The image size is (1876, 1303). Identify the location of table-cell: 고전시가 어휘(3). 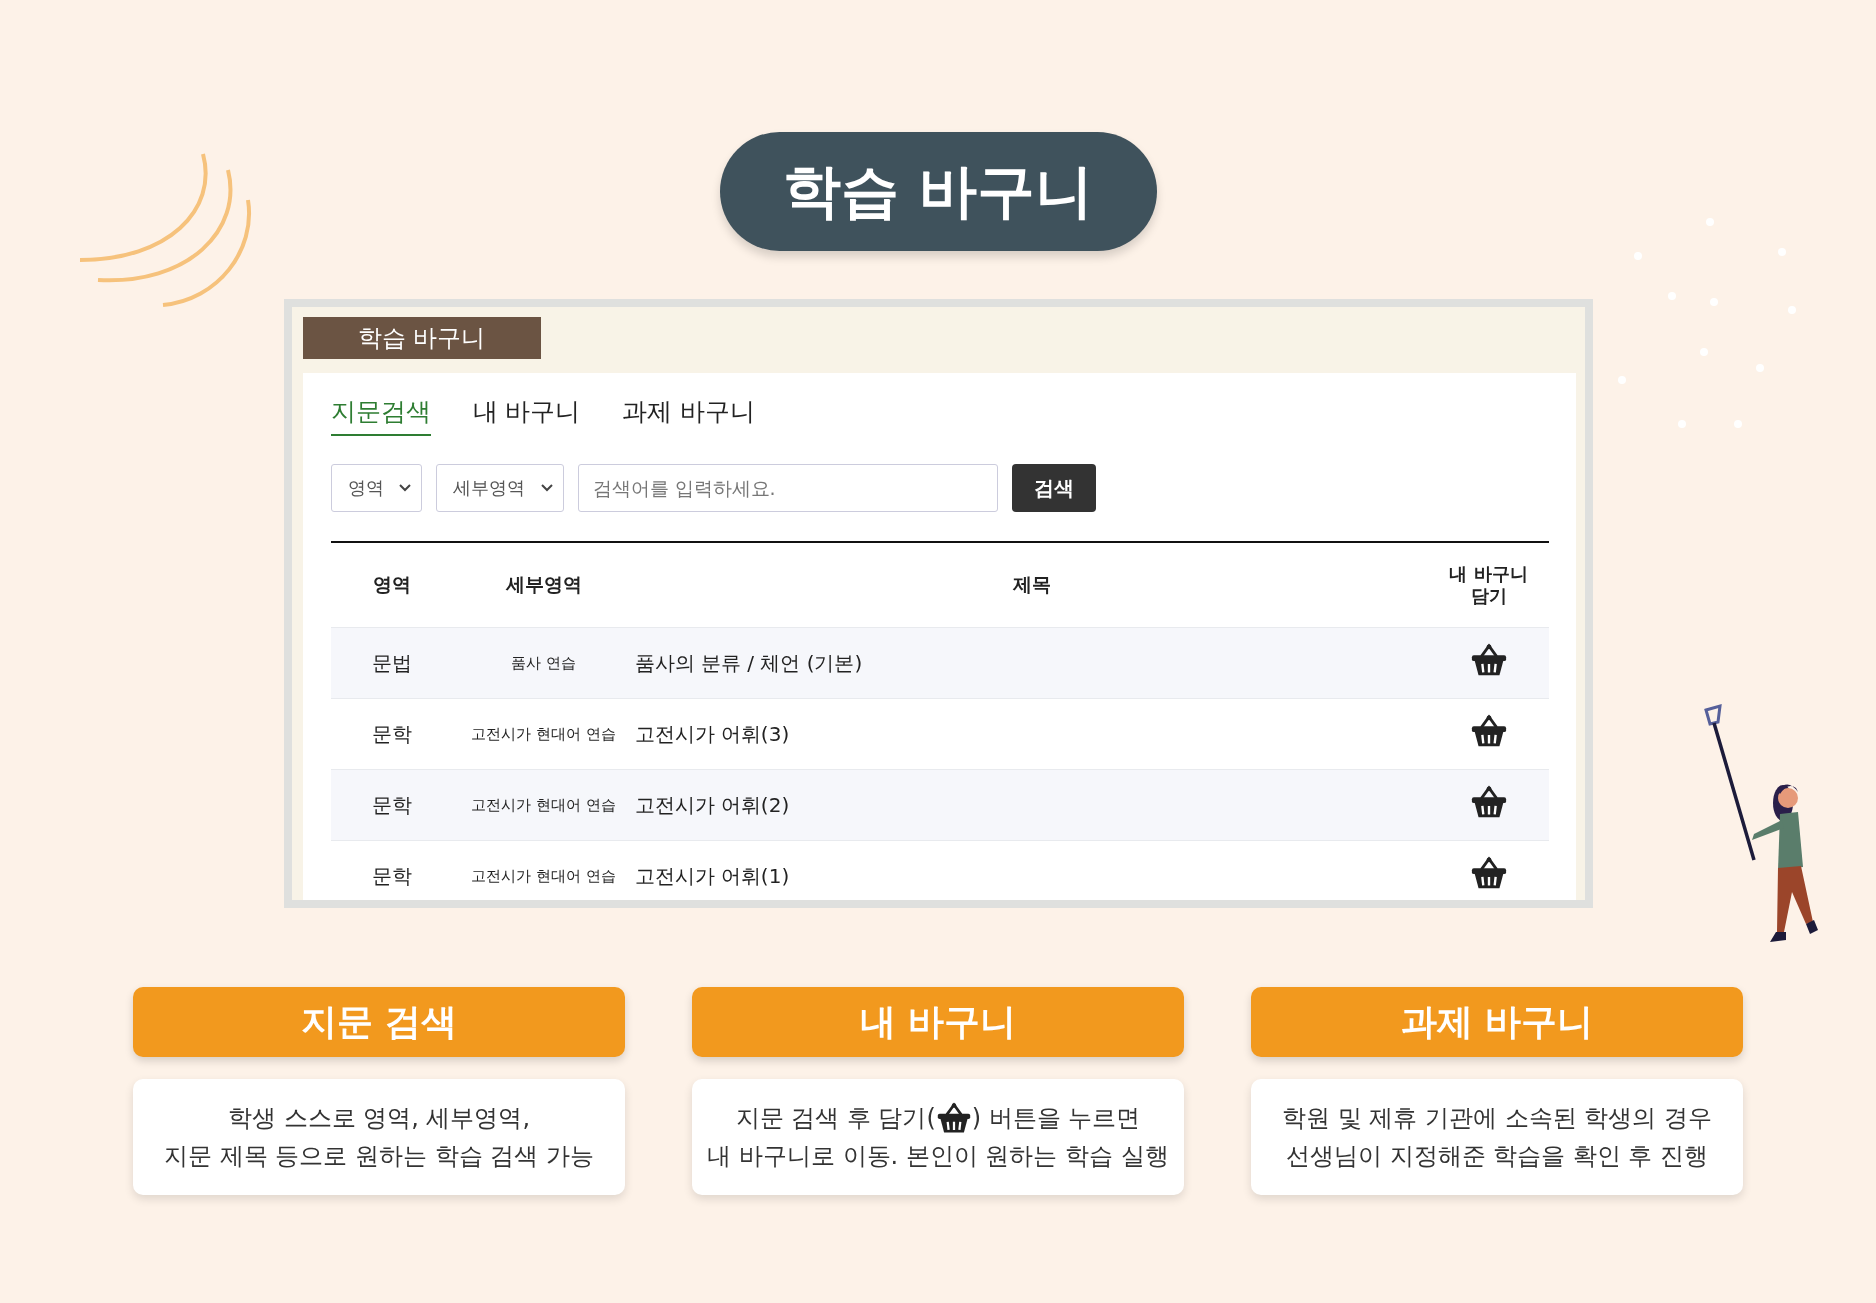
(712, 734).